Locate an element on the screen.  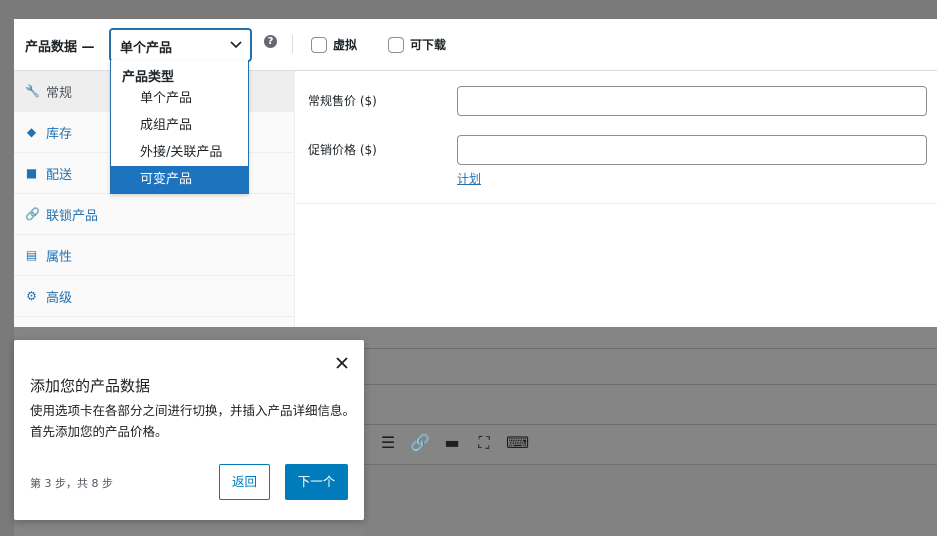
header-divider is located at coordinates (292, 44).